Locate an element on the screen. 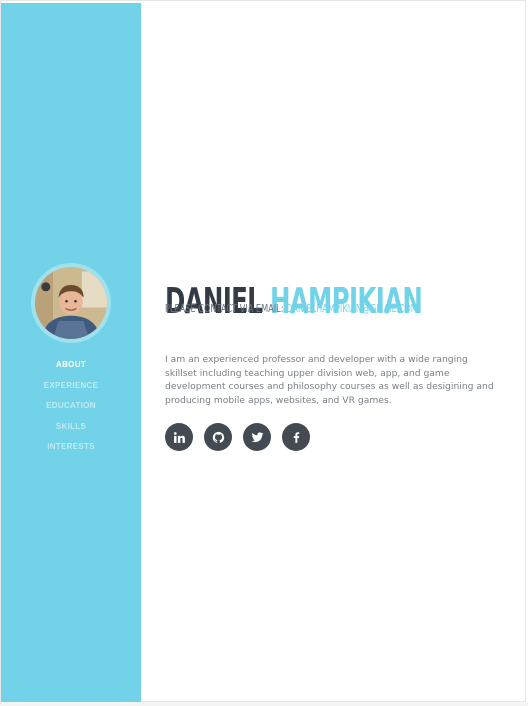  nav-item-experience: EXPERIENCE is located at coordinates (71, 386).